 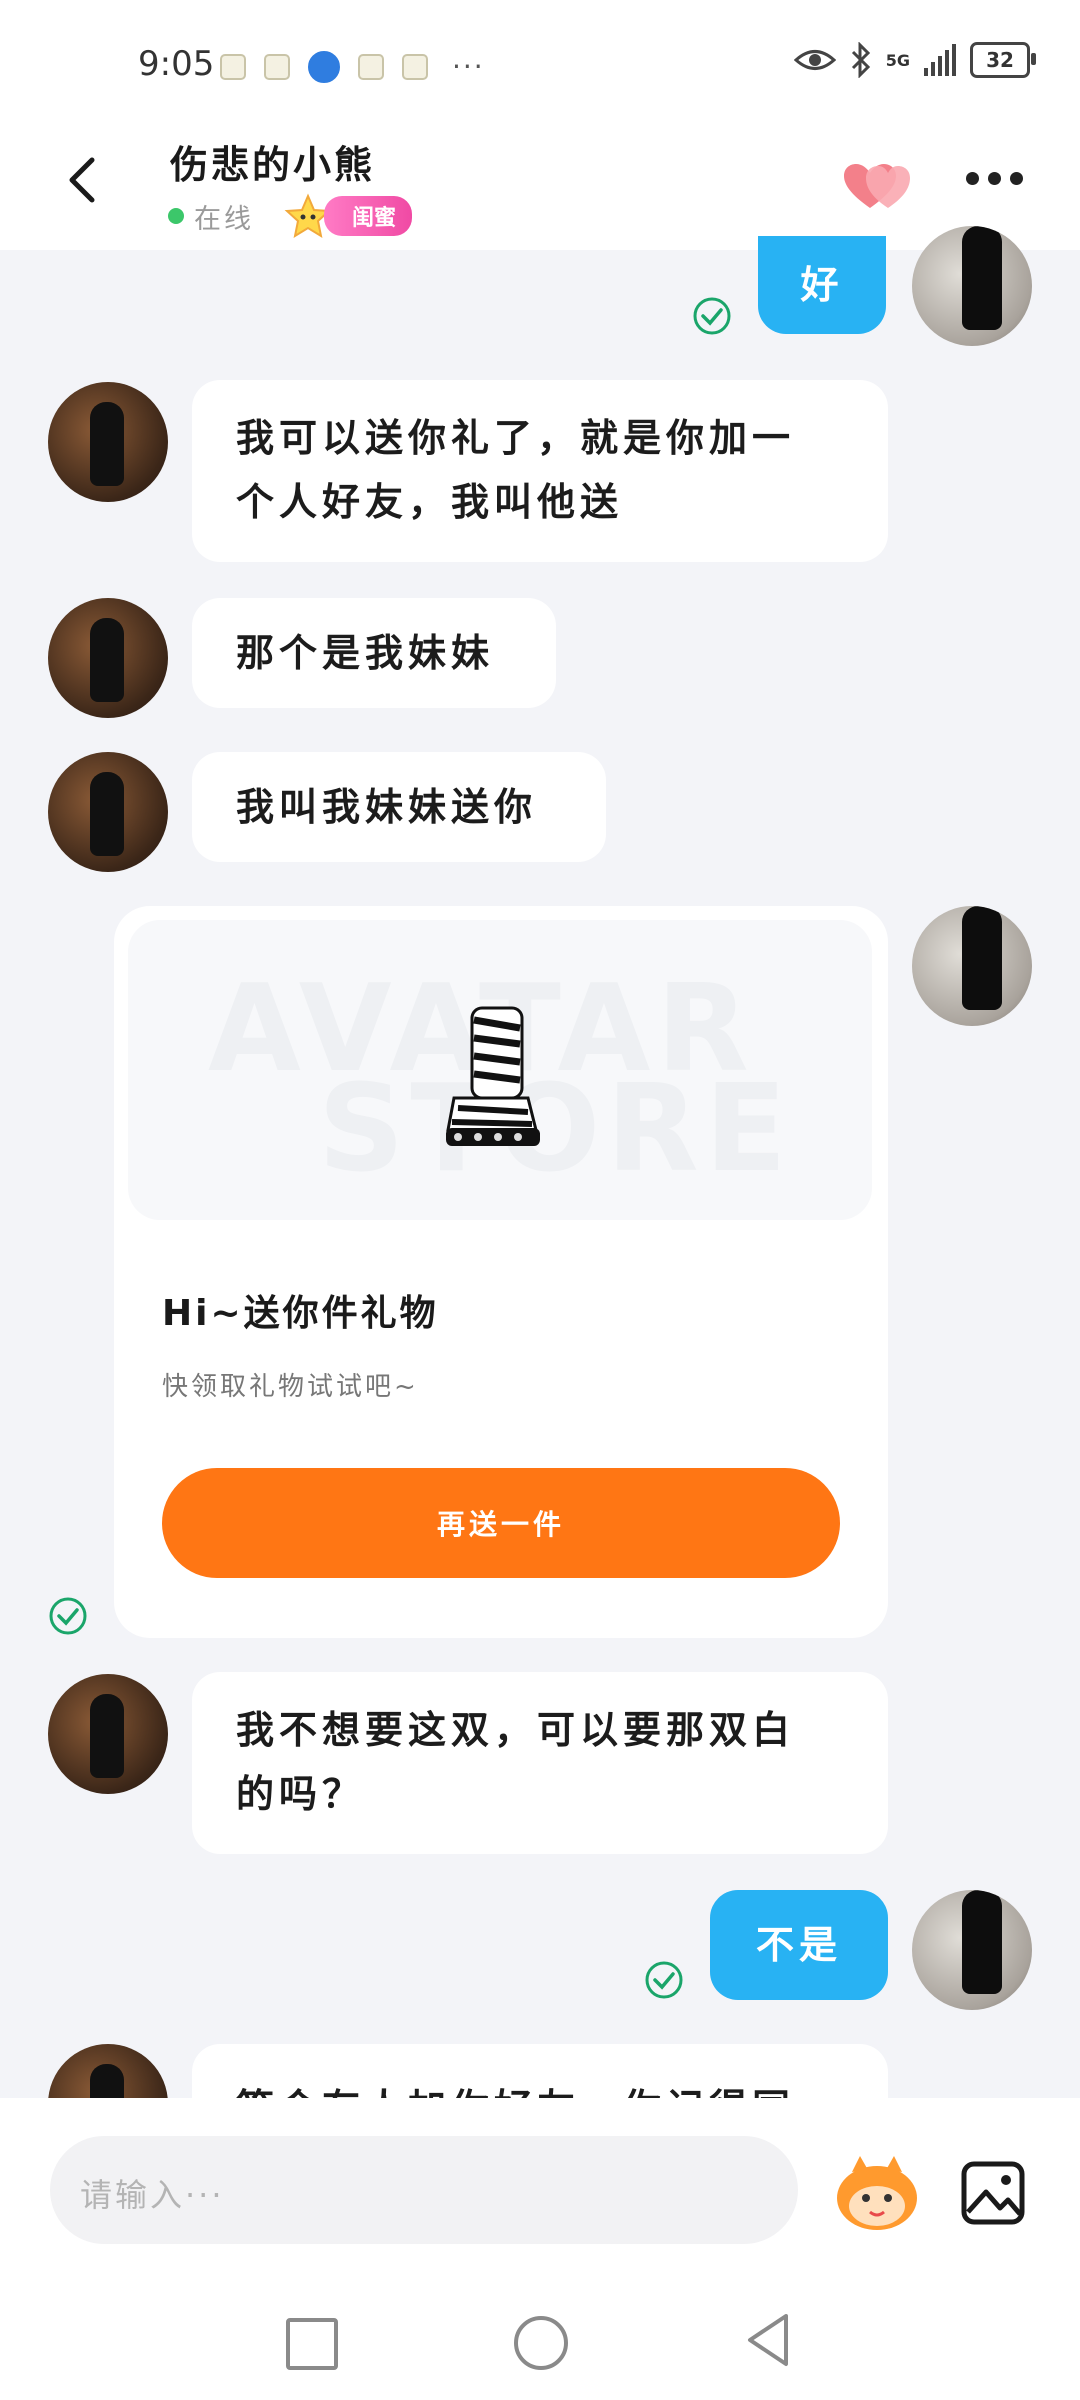 What do you see at coordinates (768, 2340) in the screenshot?
I see `back-button` at bounding box center [768, 2340].